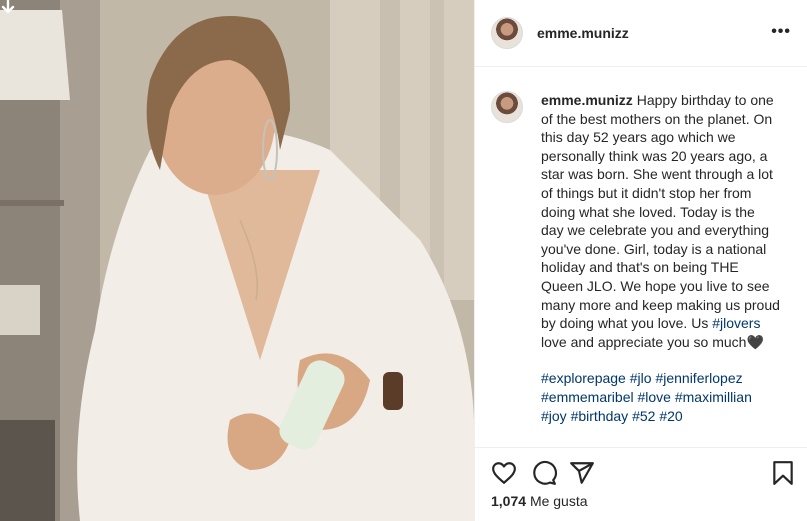  I want to click on bookmark-icon, so click(783, 473).